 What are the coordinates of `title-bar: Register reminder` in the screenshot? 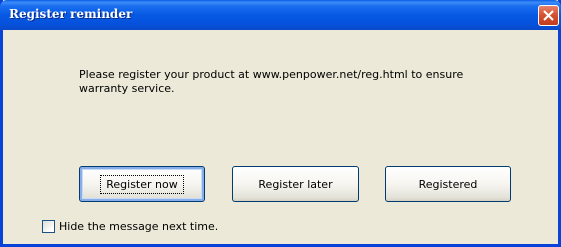 It's located at (280, 15).